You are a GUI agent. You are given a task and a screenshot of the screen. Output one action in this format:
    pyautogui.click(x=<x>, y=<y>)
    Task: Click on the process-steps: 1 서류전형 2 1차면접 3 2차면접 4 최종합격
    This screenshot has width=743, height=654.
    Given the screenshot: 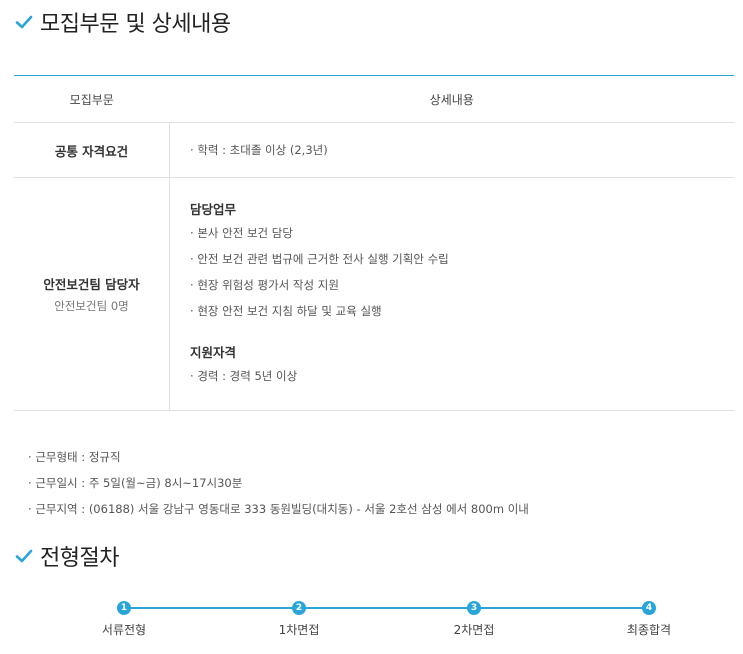 What is the action you would take?
    pyautogui.click(x=371, y=626)
    